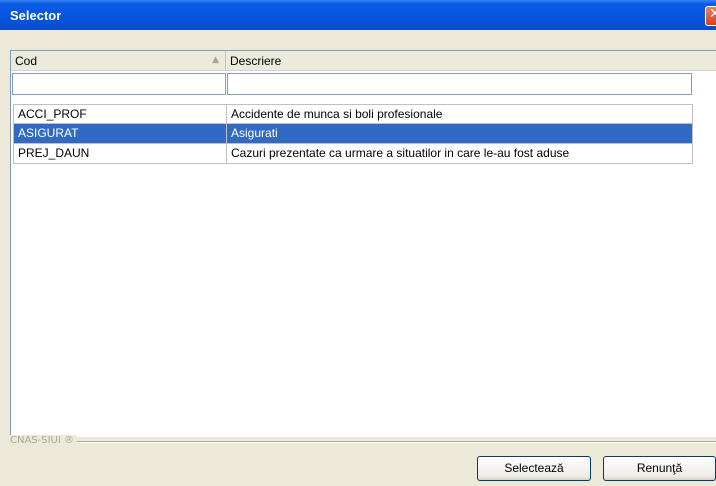 The image size is (716, 486). Describe the element at coordinates (659, 468) in the screenshot. I see `cancel-button: Renunţă` at that location.